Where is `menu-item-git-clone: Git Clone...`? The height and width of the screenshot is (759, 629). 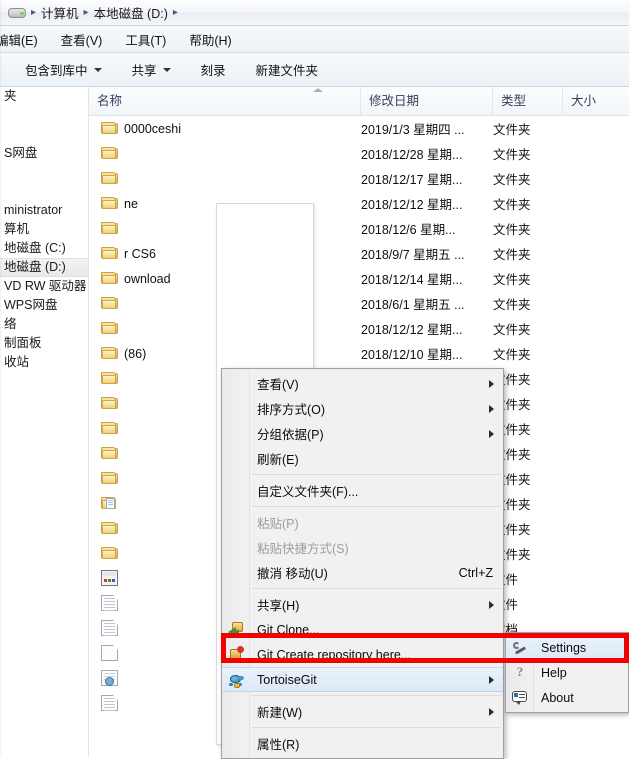
menu-item-git-clone: Git Clone... is located at coordinates (362, 629).